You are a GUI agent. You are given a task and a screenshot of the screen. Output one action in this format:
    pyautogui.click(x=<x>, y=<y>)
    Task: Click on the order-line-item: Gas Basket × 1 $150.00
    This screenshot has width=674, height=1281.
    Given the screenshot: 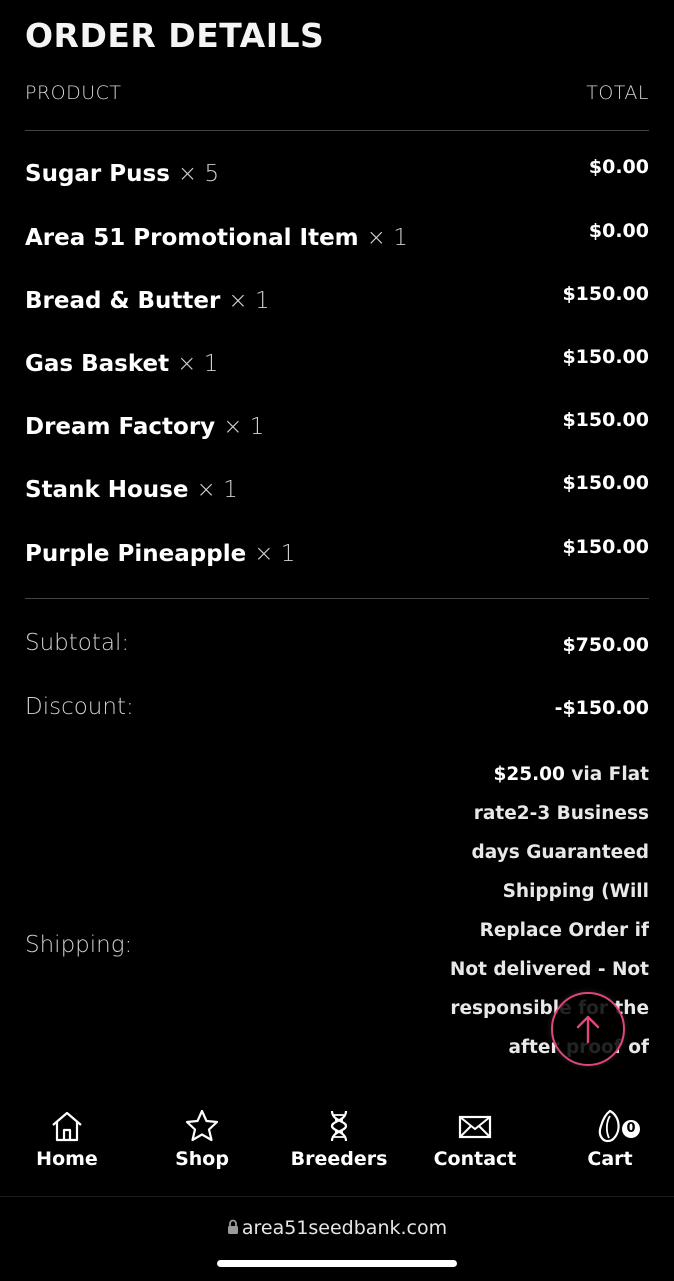 What is the action you would take?
    pyautogui.click(x=337, y=368)
    